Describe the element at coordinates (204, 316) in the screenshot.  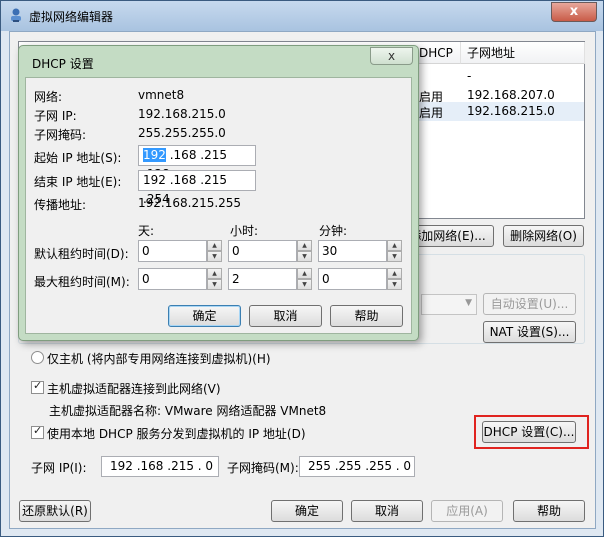
I see `dialog-ok-button: 确定` at that location.